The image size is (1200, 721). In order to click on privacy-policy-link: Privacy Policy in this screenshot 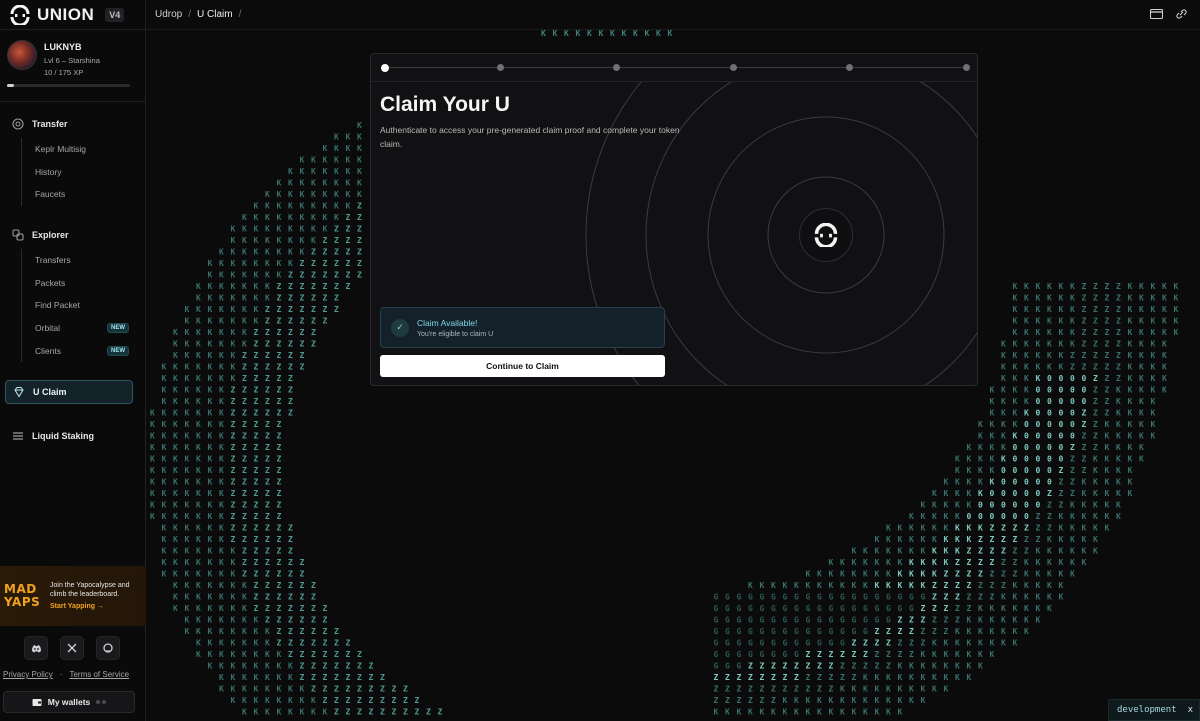, I will do `click(28, 674)`.